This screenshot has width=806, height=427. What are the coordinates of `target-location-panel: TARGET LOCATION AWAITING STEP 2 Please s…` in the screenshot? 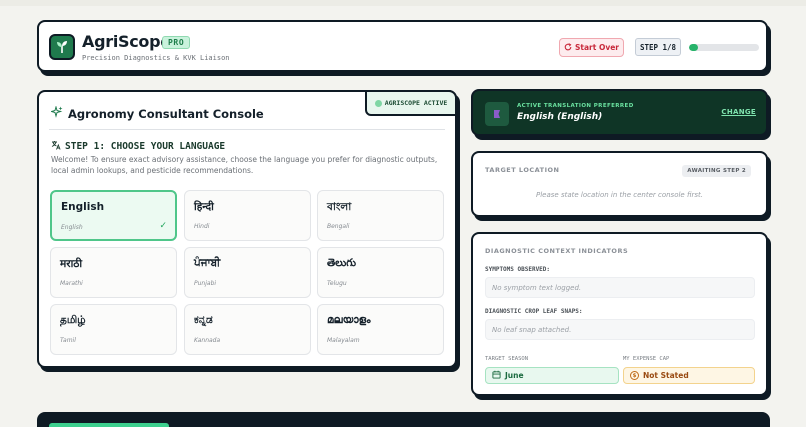 It's located at (619, 184).